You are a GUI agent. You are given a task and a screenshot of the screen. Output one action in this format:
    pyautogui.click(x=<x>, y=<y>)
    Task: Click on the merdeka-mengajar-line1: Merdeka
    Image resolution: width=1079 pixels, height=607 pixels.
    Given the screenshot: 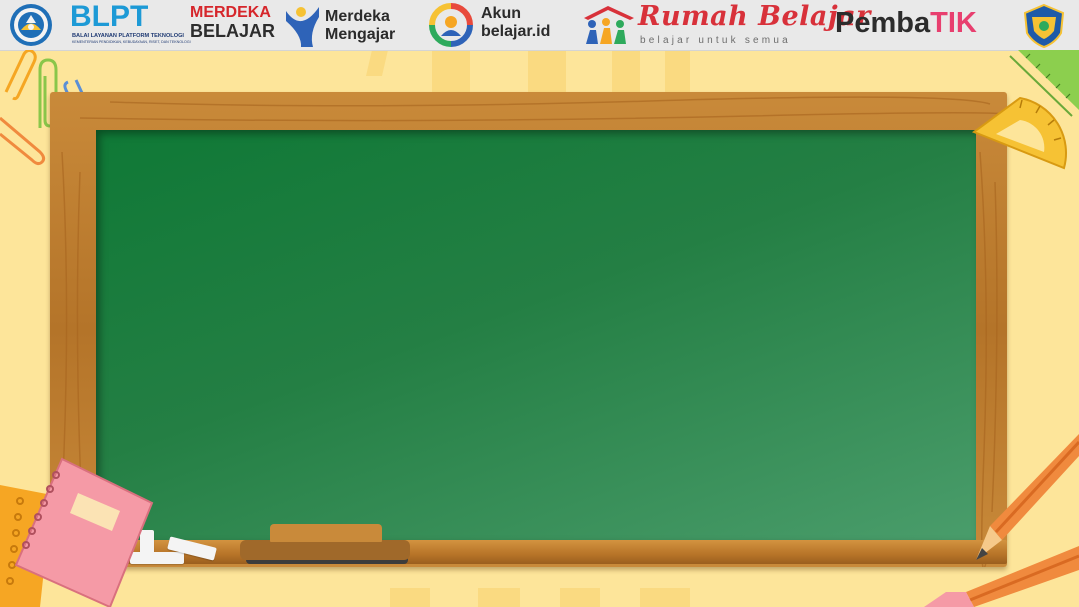 What is the action you would take?
    pyautogui.click(x=357, y=16)
    